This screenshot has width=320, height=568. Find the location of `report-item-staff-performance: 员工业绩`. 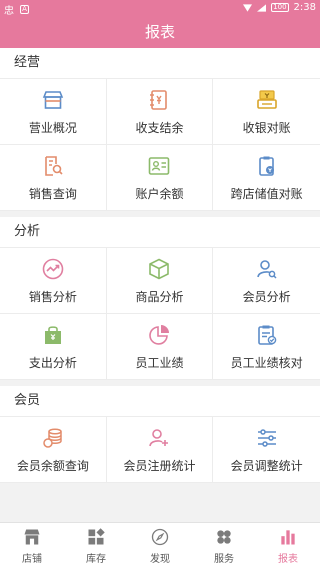

report-item-staff-performance: 员工业绩 is located at coordinates (160, 347).